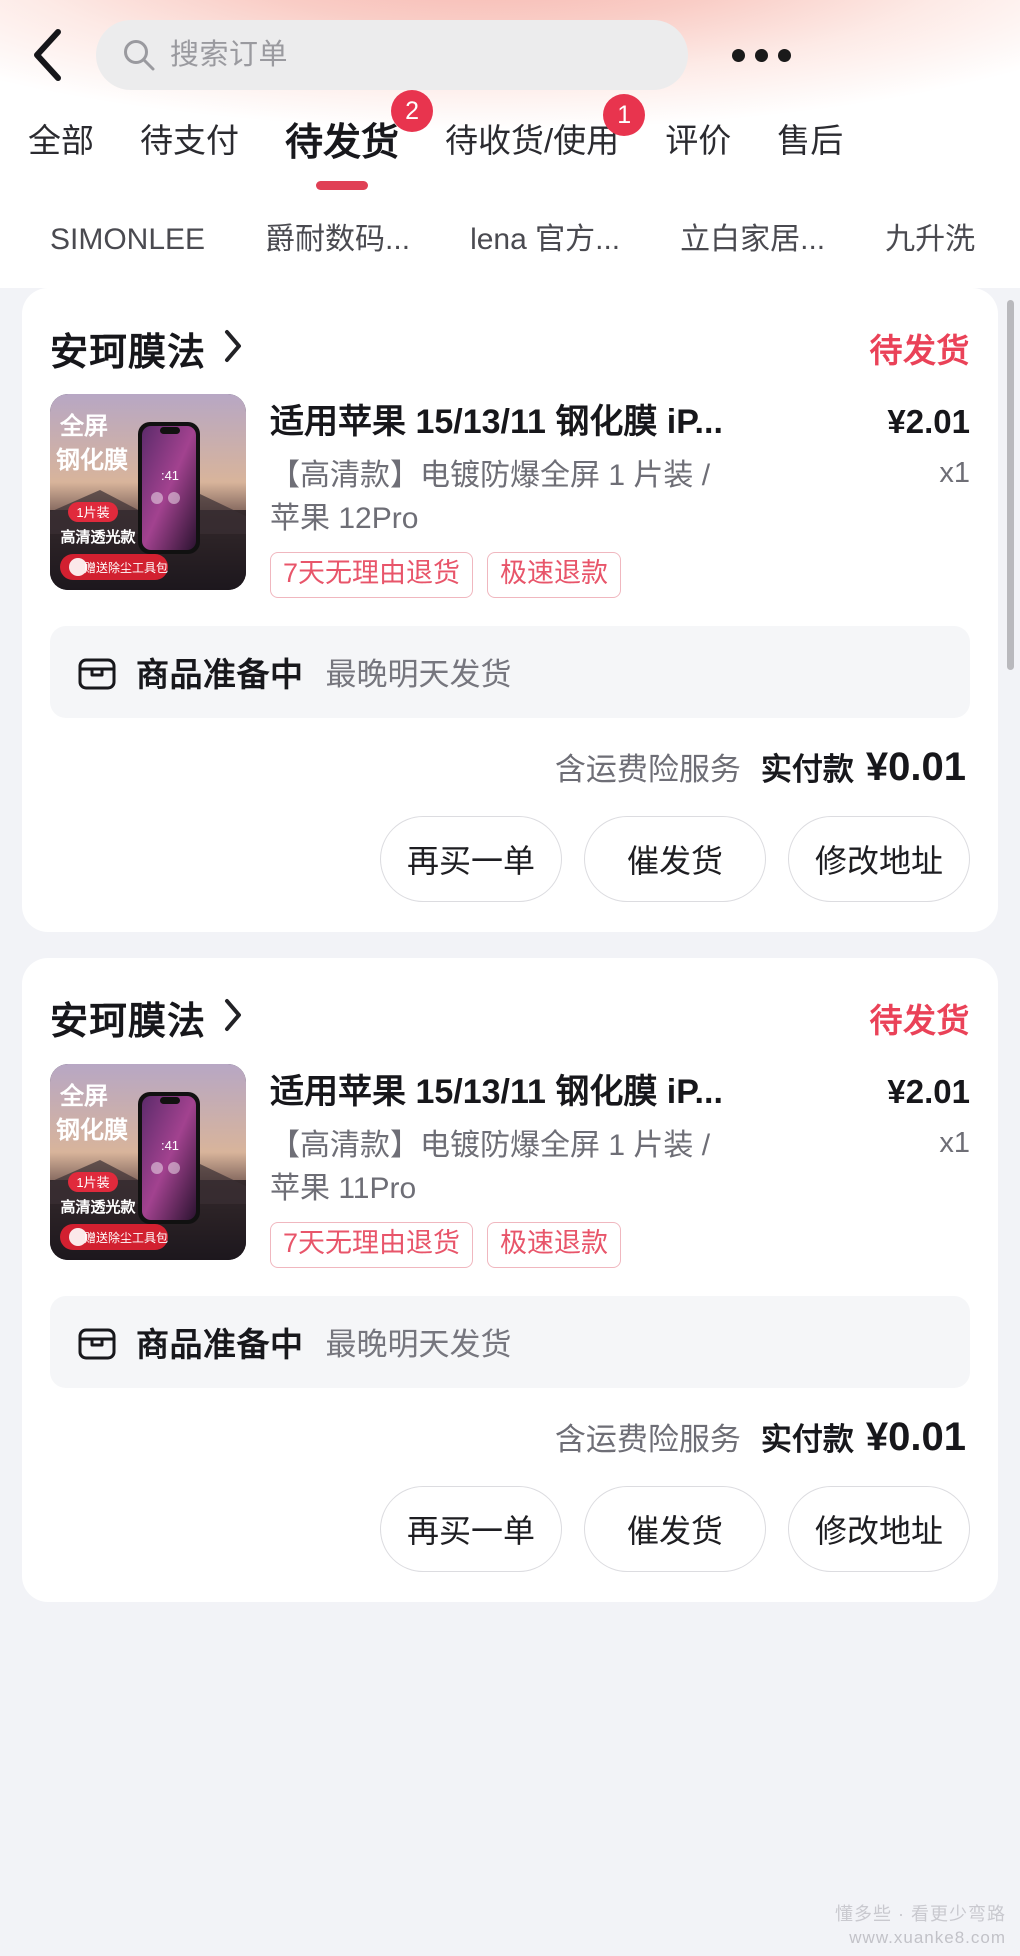 Image resolution: width=1020 pixels, height=1956 pixels. I want to click on search-row: 搜索订单, so click(510, 55).